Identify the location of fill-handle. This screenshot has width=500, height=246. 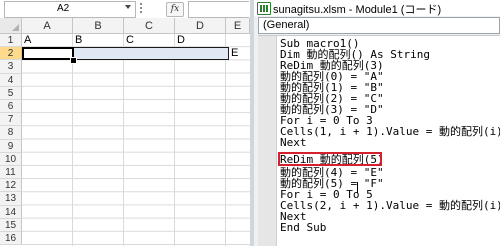
(73, 60).